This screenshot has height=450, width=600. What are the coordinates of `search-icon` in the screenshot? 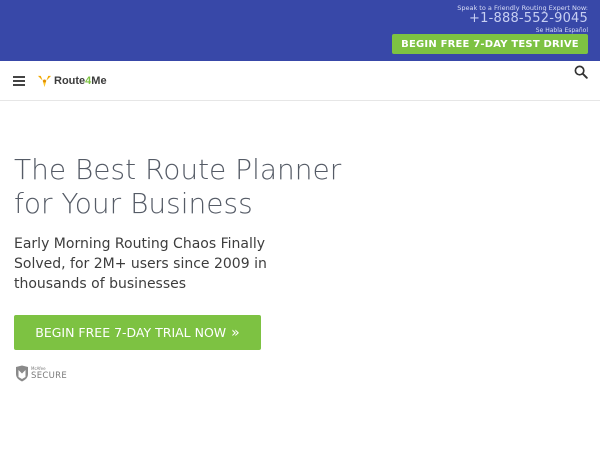 It's located at (581, 72).